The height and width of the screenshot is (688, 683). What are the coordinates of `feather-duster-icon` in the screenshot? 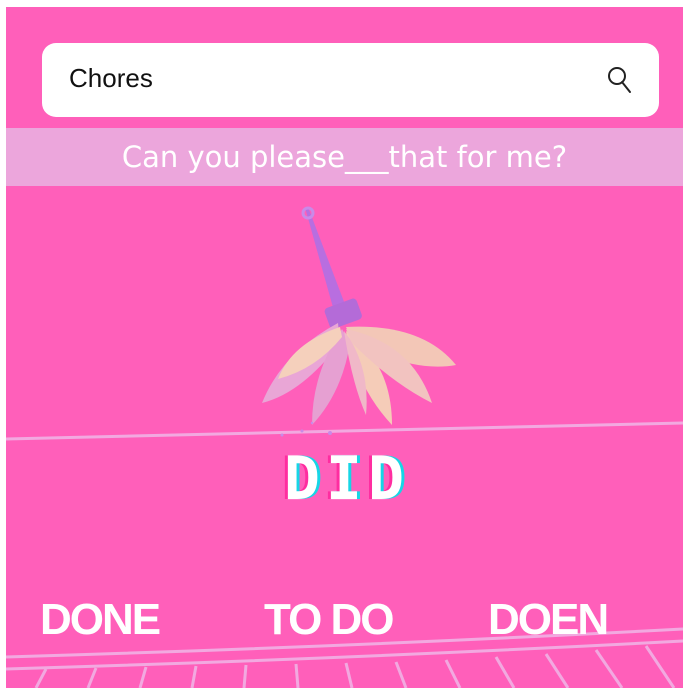 It's located at (359, 321).